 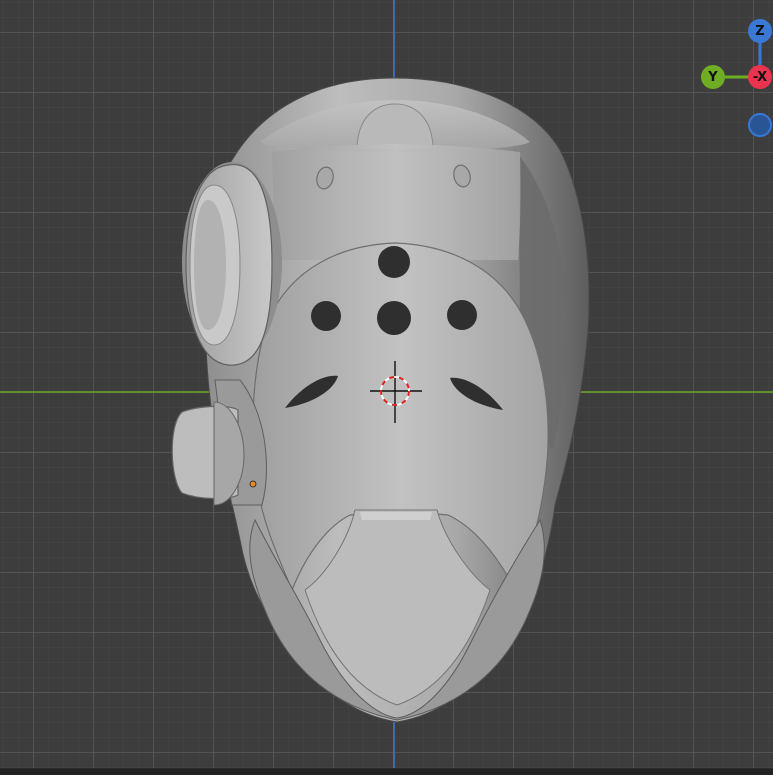 What do you see at coordinates (253, 484) in the screenshot?
I see `origin-point` at bounding box center [253, 484].